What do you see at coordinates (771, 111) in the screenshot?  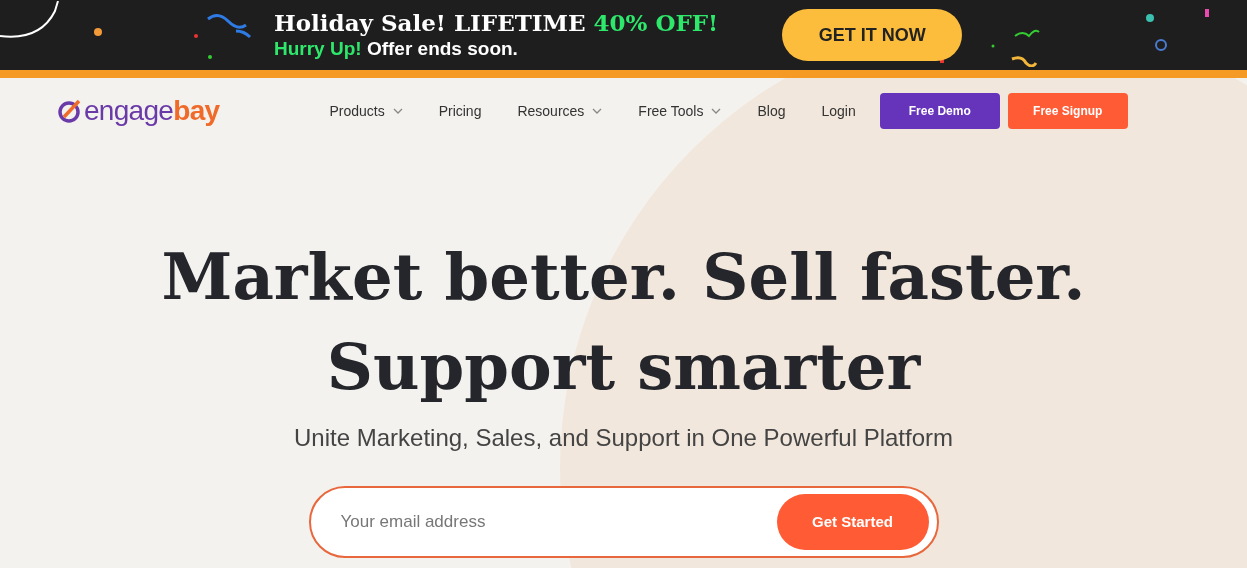 I see `nav-link: Blog` at bounding box center [771, 111].